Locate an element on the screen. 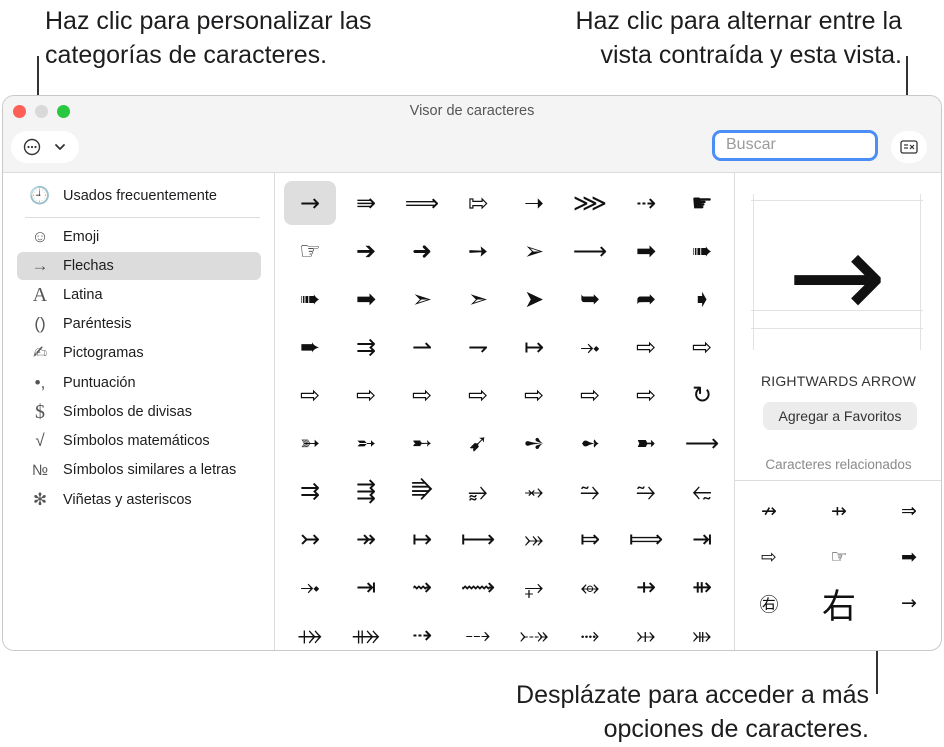  character-cell: ⥅ is located at coordinates (534, 587).